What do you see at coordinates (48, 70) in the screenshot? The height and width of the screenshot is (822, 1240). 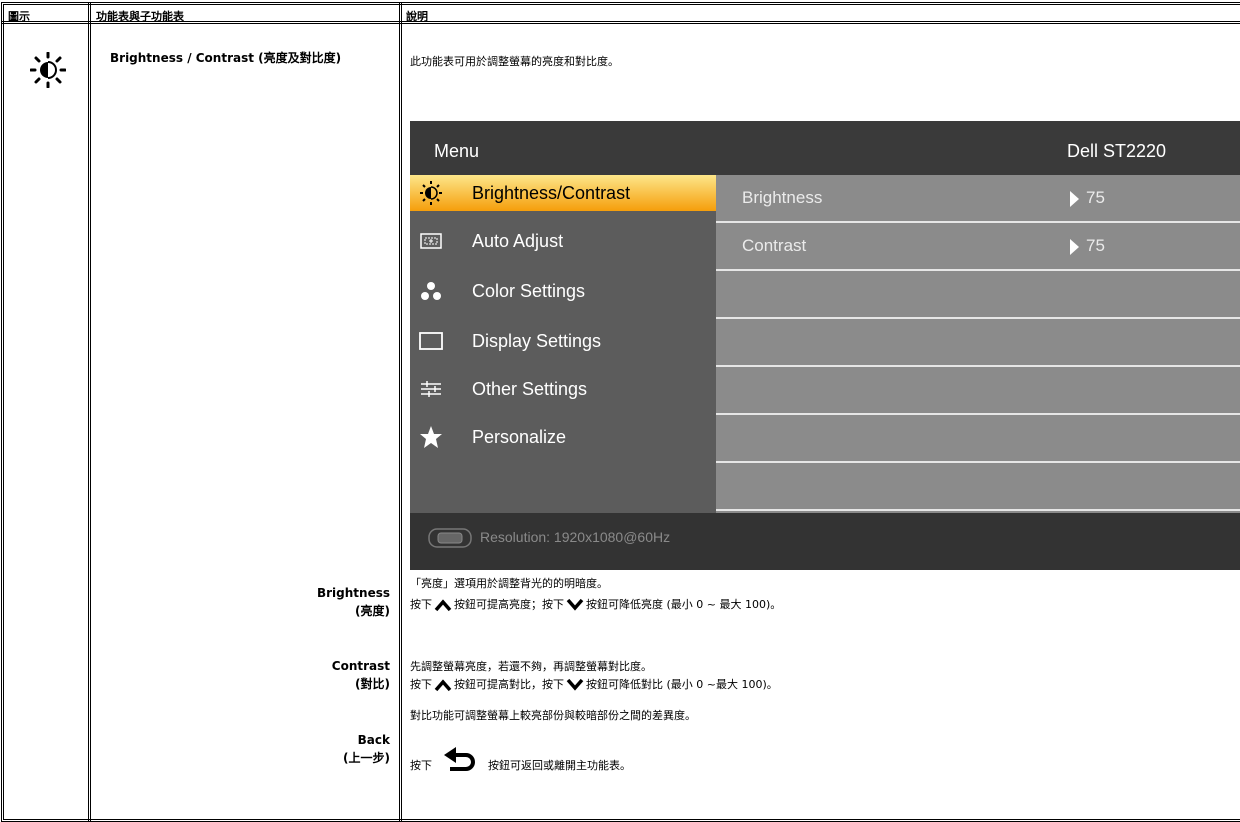 I see `sun-brightness-icon` at bounding box center [48, 70].